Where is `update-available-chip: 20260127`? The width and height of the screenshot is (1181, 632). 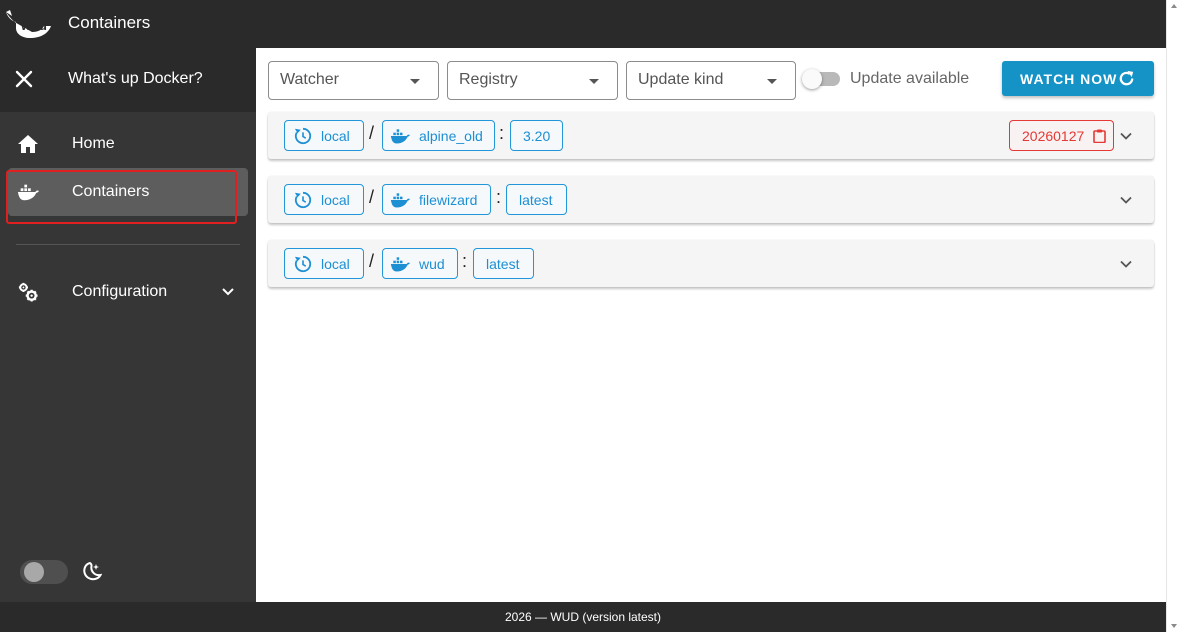 update-available-chip: 20260127 is located at coordinates (1061, 135).